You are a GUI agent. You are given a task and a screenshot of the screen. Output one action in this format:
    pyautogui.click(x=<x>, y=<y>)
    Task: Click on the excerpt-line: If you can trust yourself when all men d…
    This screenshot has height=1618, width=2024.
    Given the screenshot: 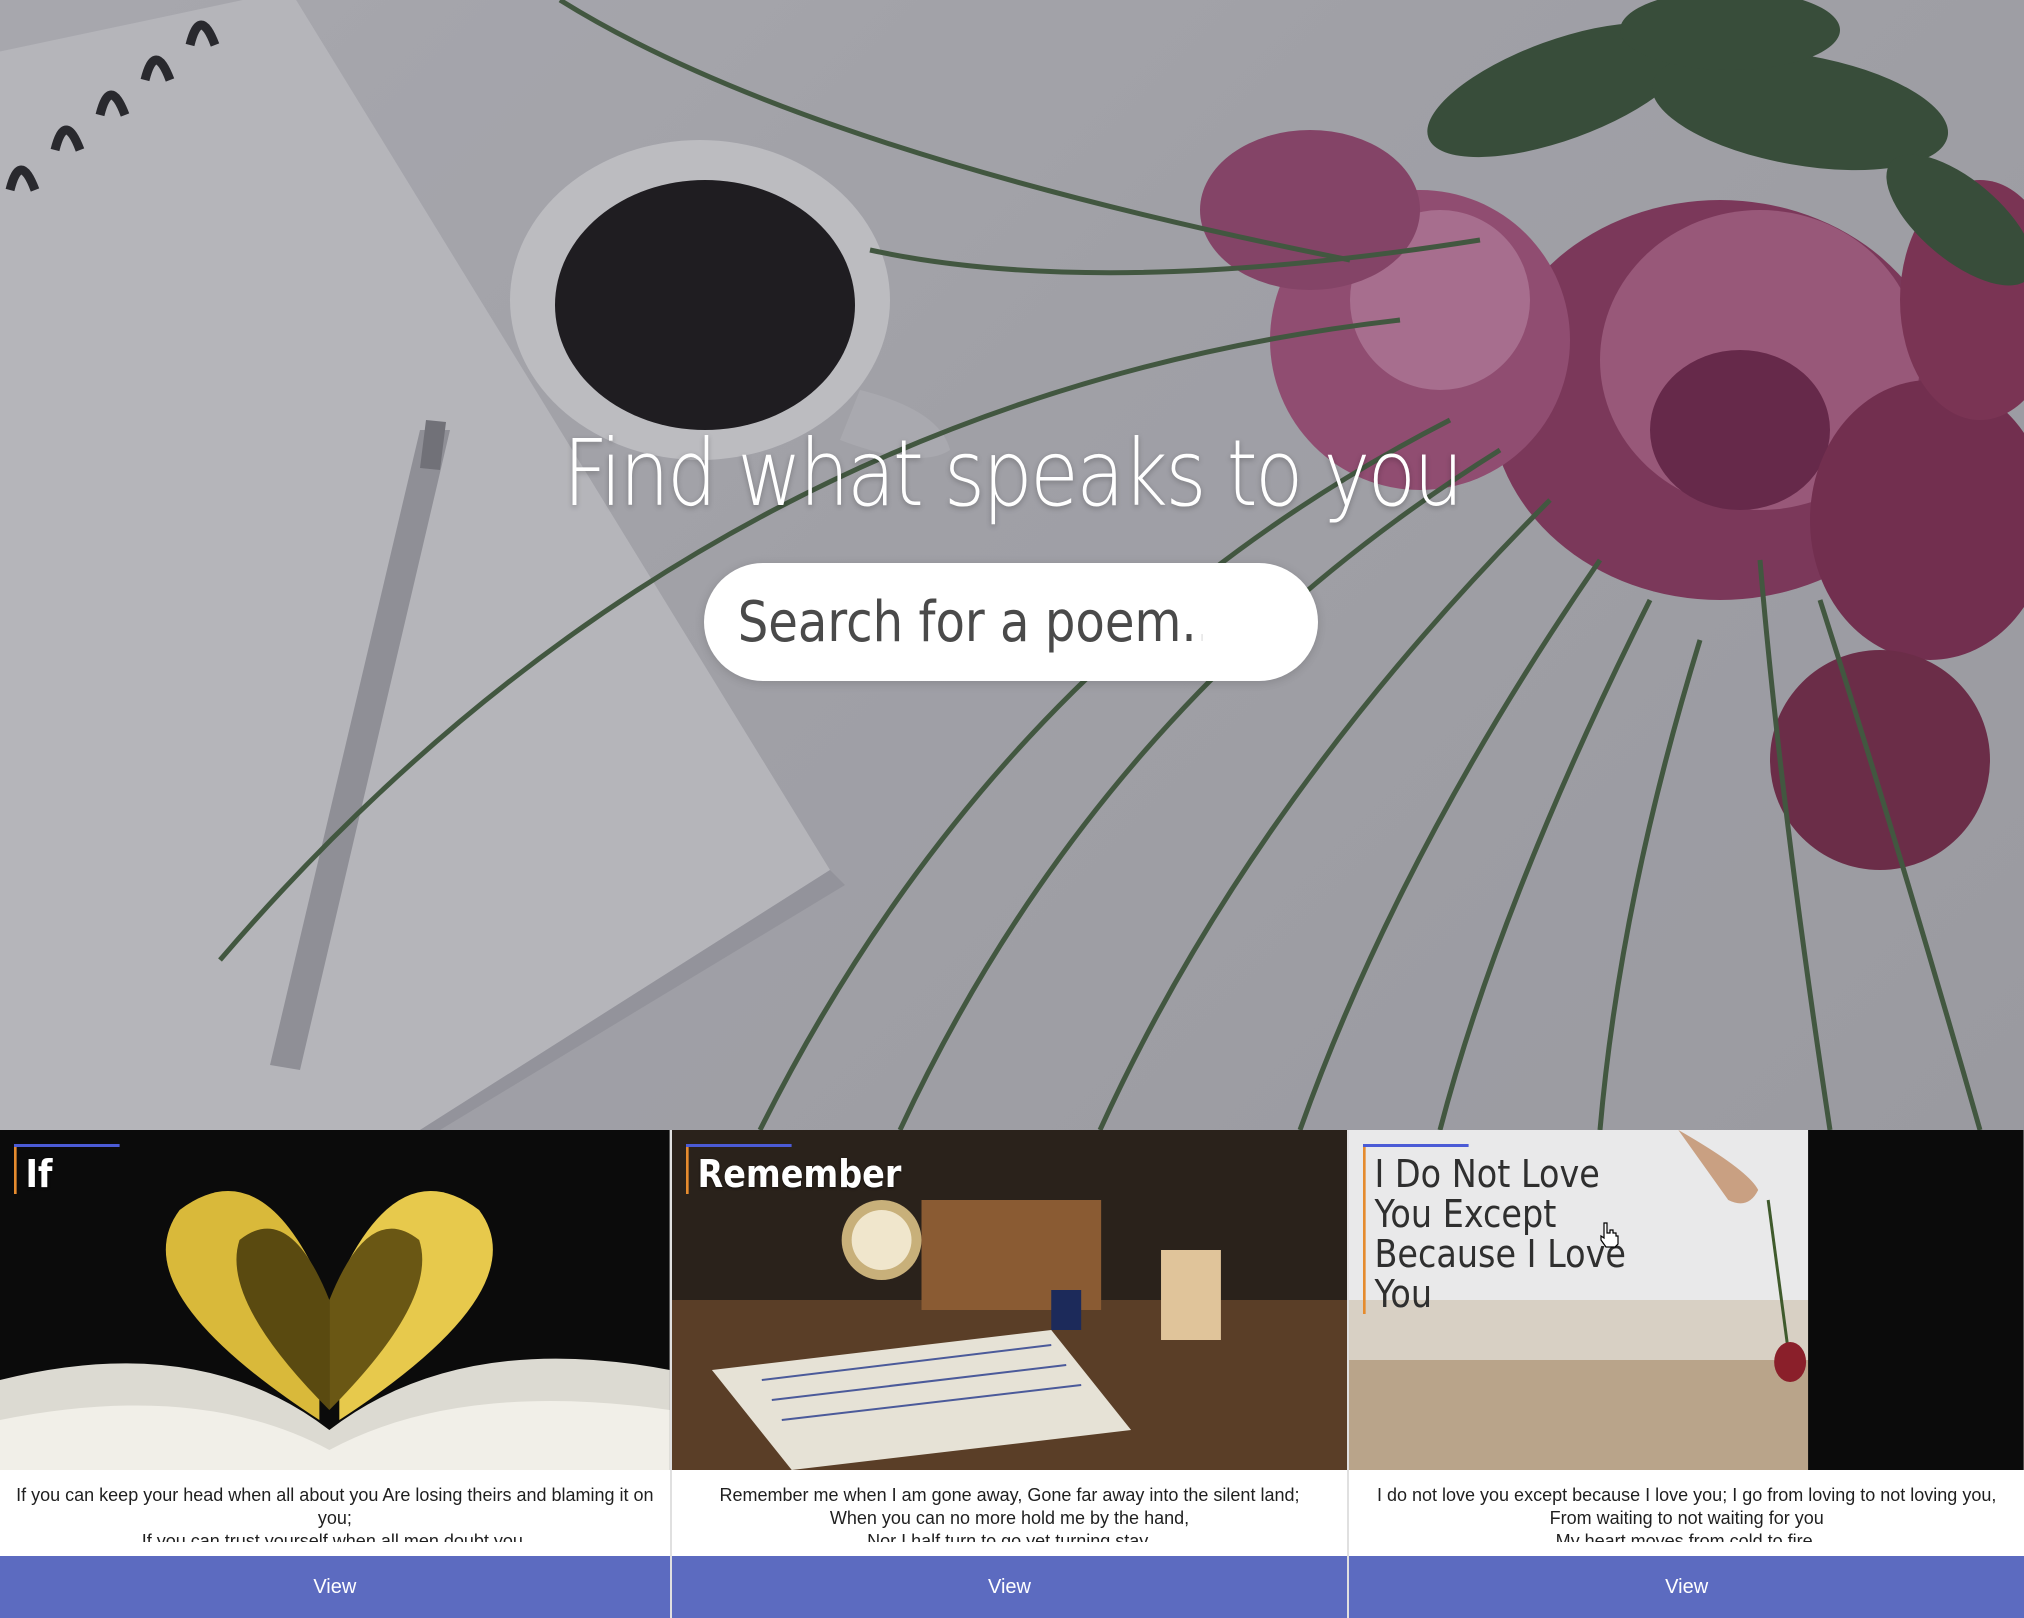 What is the action you would take?
    pyautogui.click(x=334, y=1536)
    